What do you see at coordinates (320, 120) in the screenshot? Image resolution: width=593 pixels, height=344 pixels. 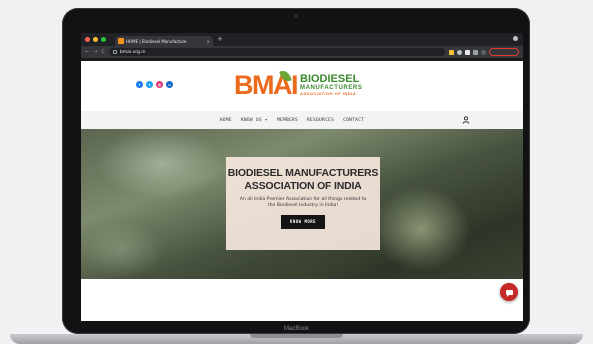 I see `nav-resources: RESOURCES` at bounding box center [320, 120].